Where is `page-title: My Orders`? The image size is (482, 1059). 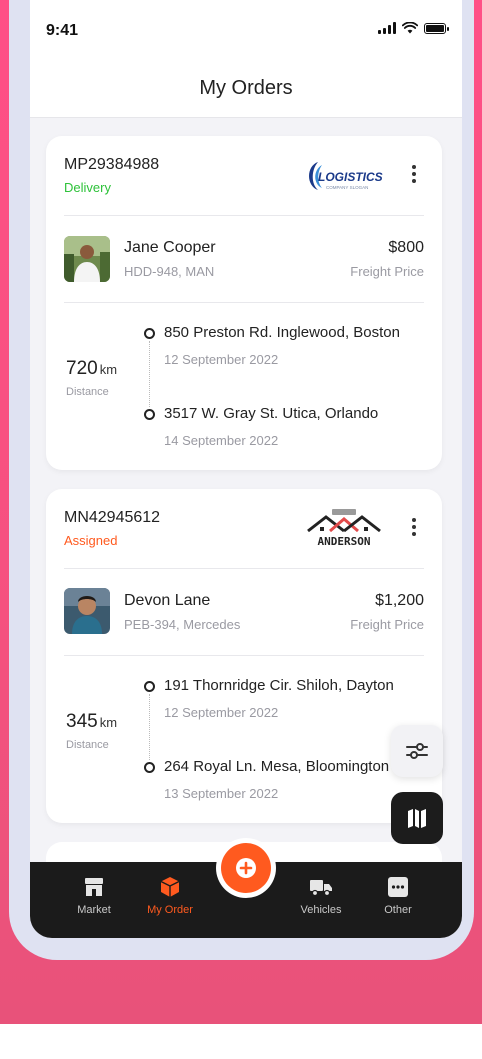
page-title: My Orders is located at coordinates (246, 88).